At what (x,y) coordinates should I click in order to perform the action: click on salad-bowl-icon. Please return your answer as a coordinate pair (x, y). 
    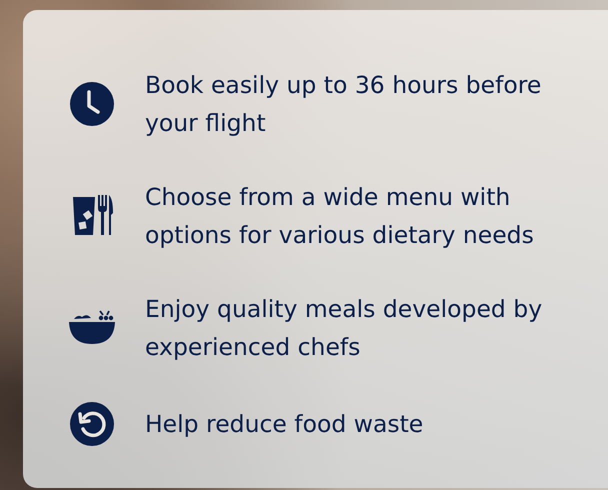
    Looking at the image, I should click on (92, 328).